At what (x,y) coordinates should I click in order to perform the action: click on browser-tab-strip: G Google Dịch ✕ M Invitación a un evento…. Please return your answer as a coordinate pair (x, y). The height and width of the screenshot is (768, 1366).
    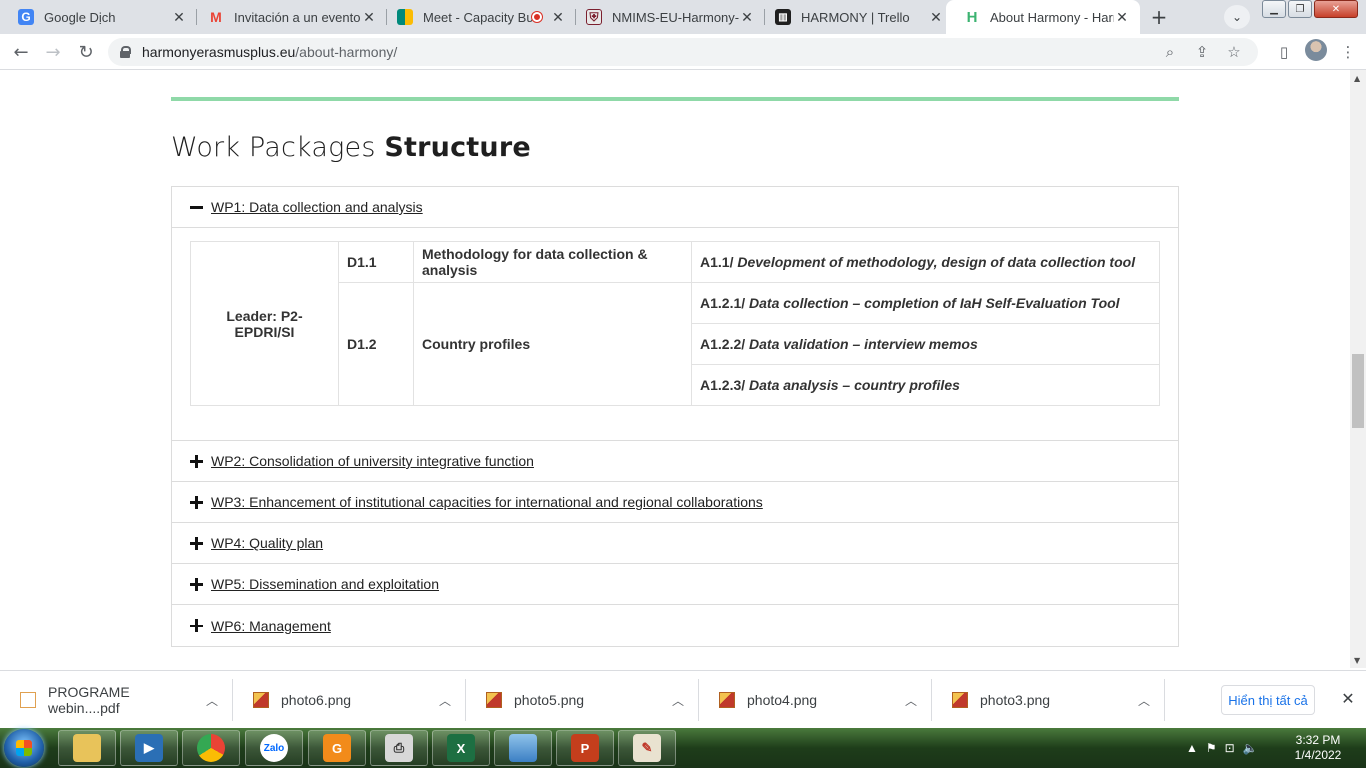
    Looking at the image, I should click on (683, 17).